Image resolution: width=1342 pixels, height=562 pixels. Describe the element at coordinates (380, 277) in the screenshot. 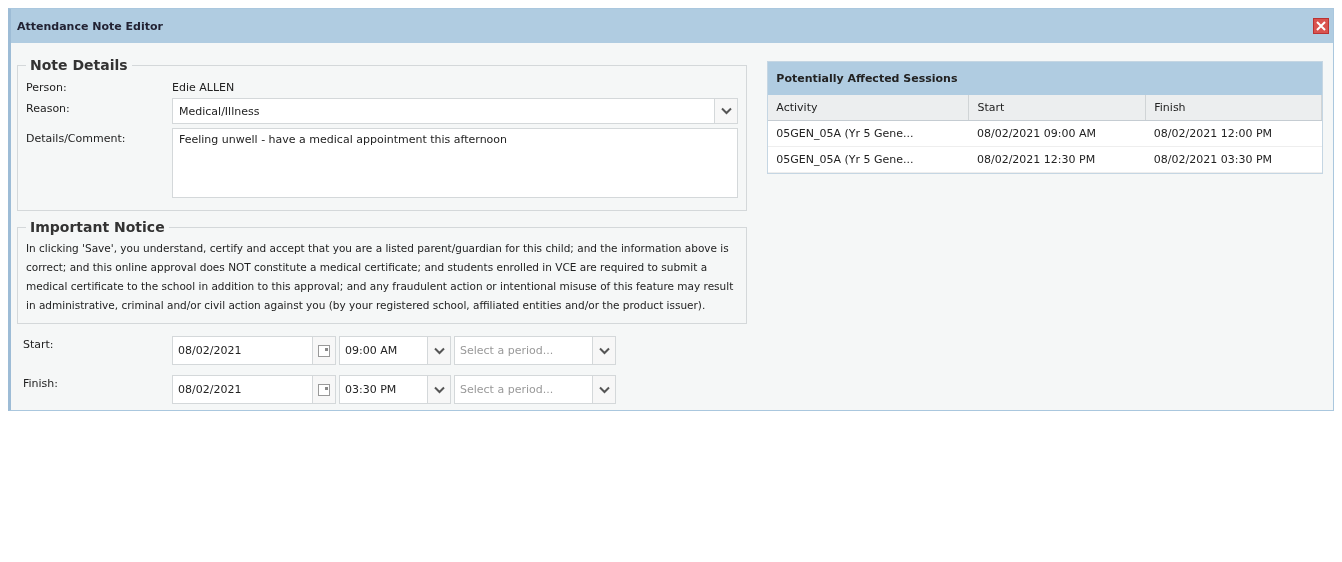

I see `notice-paragraph: In clicking 'Save', you understand, certify and accept that you are a listed parent/guardian for this child; and the information above is correct; and this online approval does NOT constitute a medical certificate; and students enrolled in VCE are required to submit a medical certificate to the school in addition to this approval; and any fraudulent action or intentional misuse of this feature may result in administrative, criminal and/or civil action against you (by your registered school, affiliated entities and/or the product issuer).` at that location.